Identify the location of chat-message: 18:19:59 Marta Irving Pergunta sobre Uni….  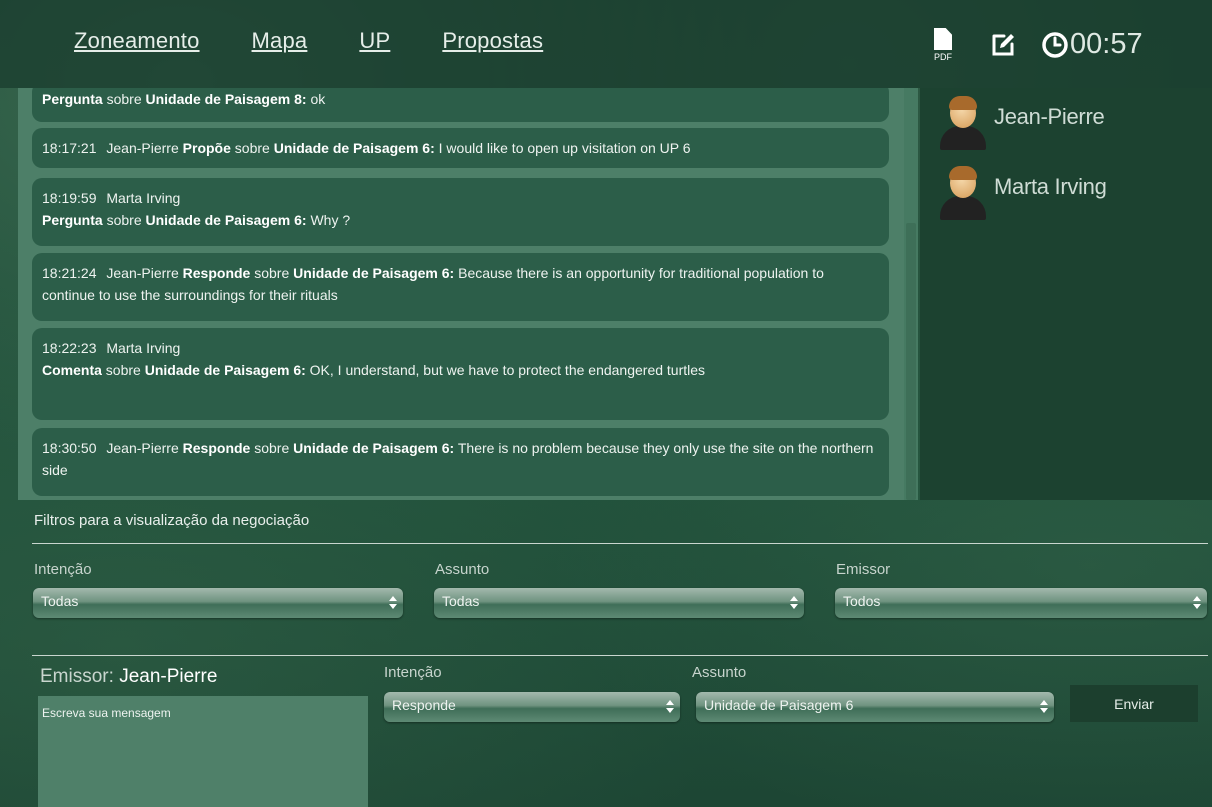
(460, 212).